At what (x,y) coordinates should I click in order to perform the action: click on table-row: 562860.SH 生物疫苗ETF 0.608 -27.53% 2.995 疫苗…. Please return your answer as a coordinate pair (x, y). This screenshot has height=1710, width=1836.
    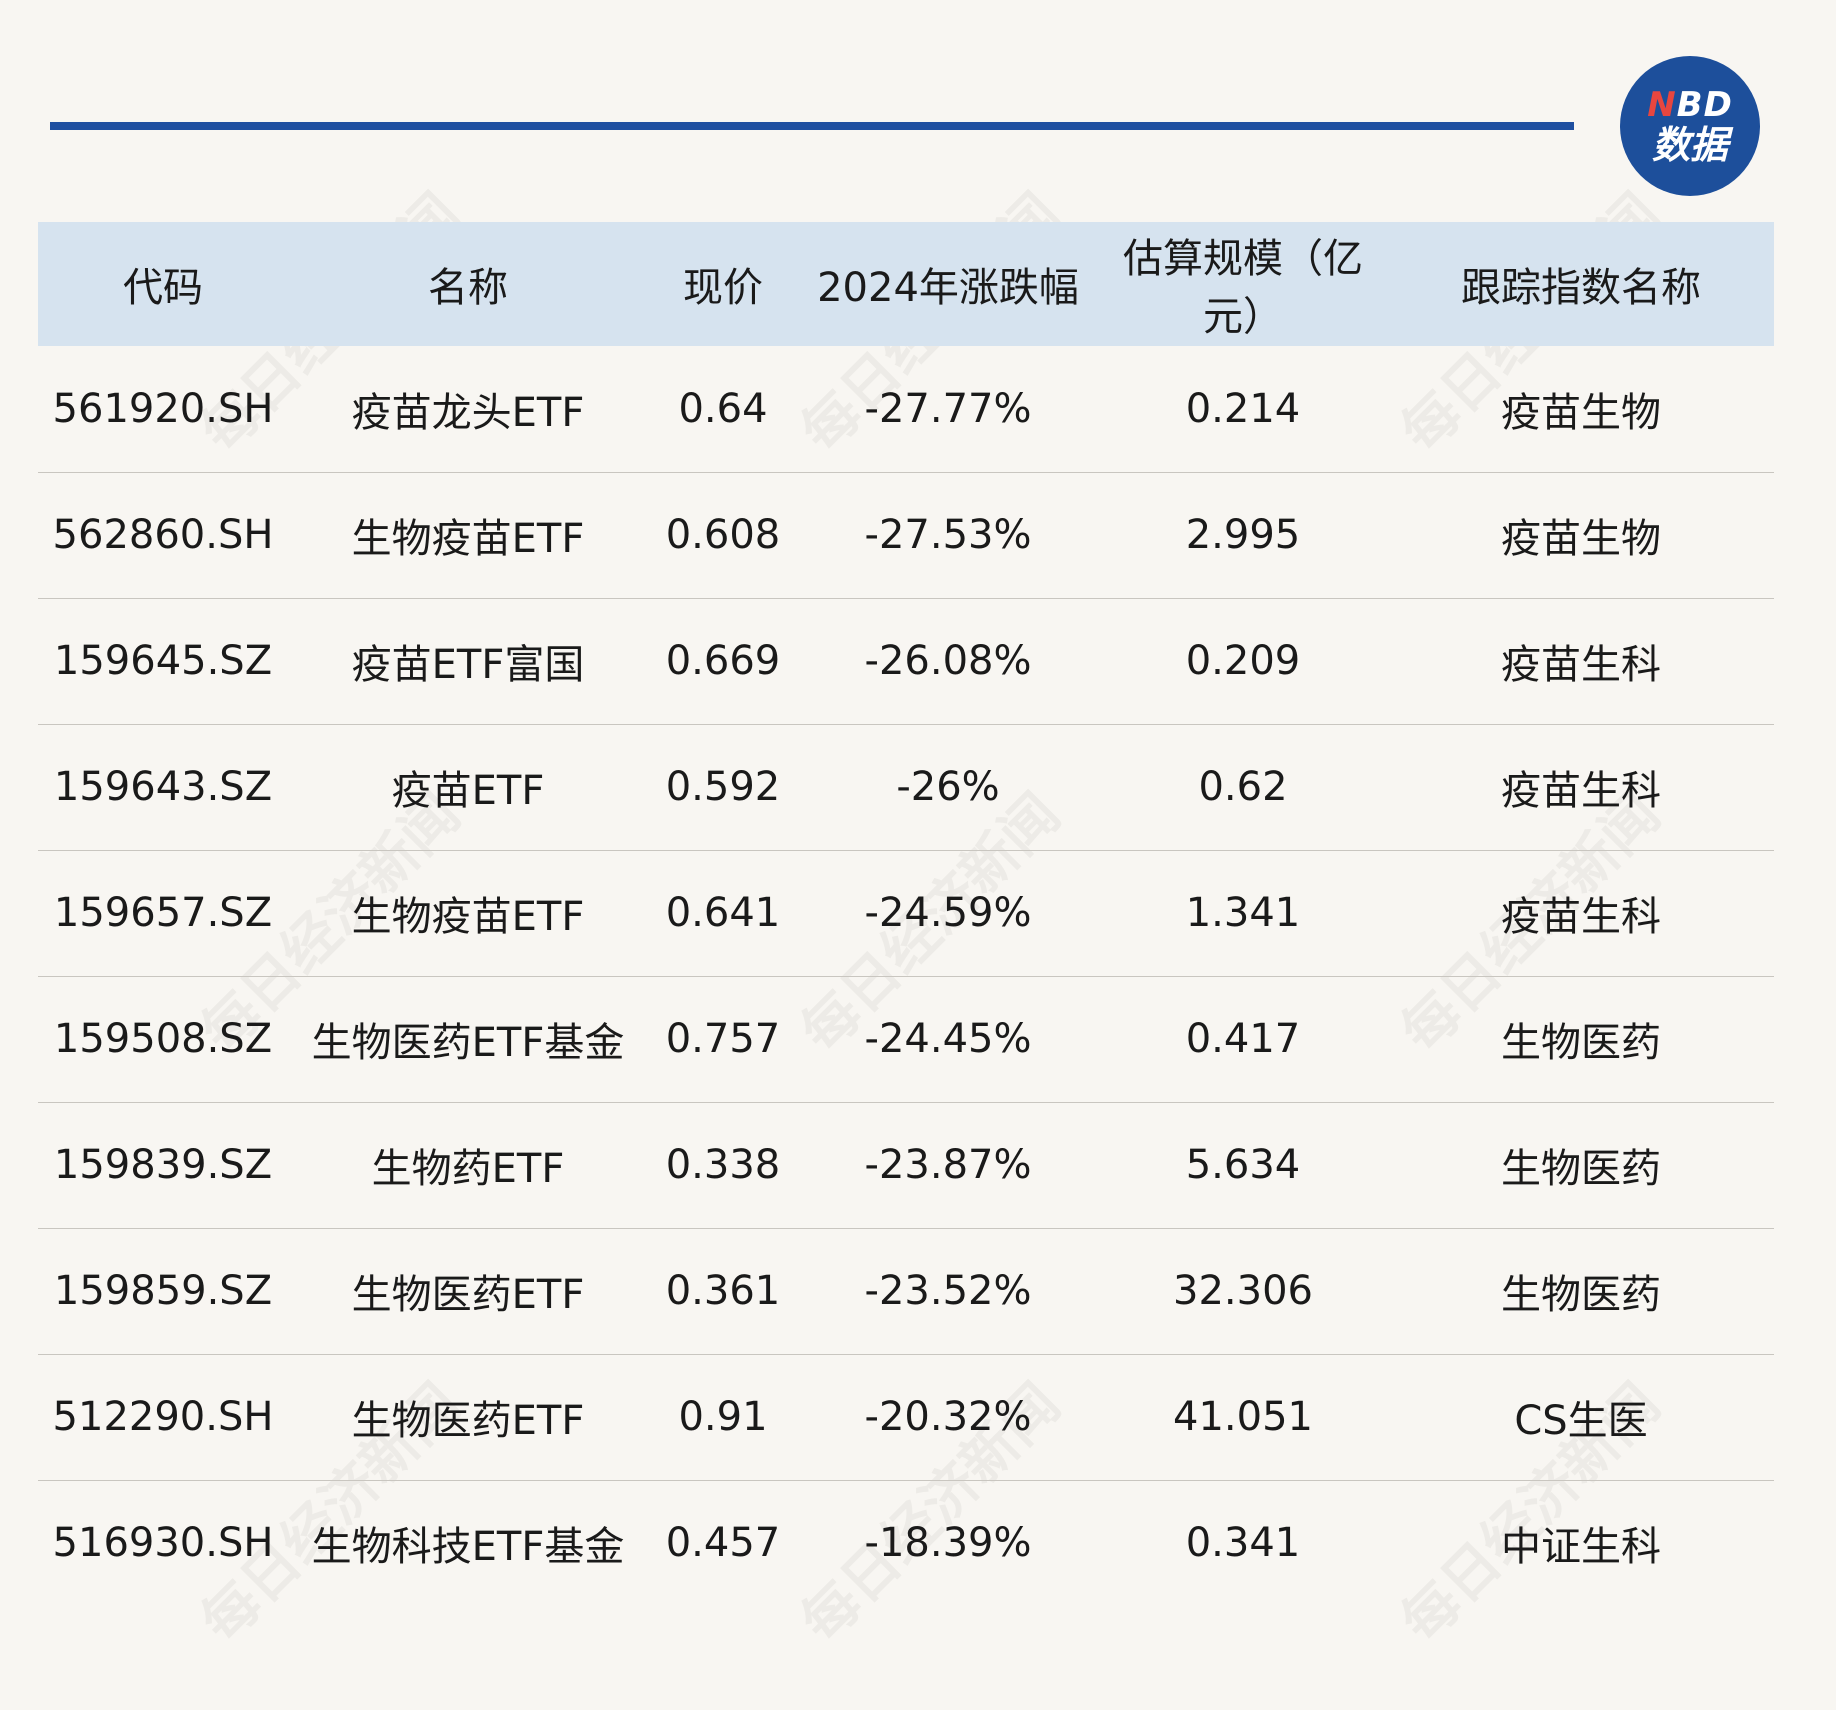
    Looking at the image, I should click on (906, 535).